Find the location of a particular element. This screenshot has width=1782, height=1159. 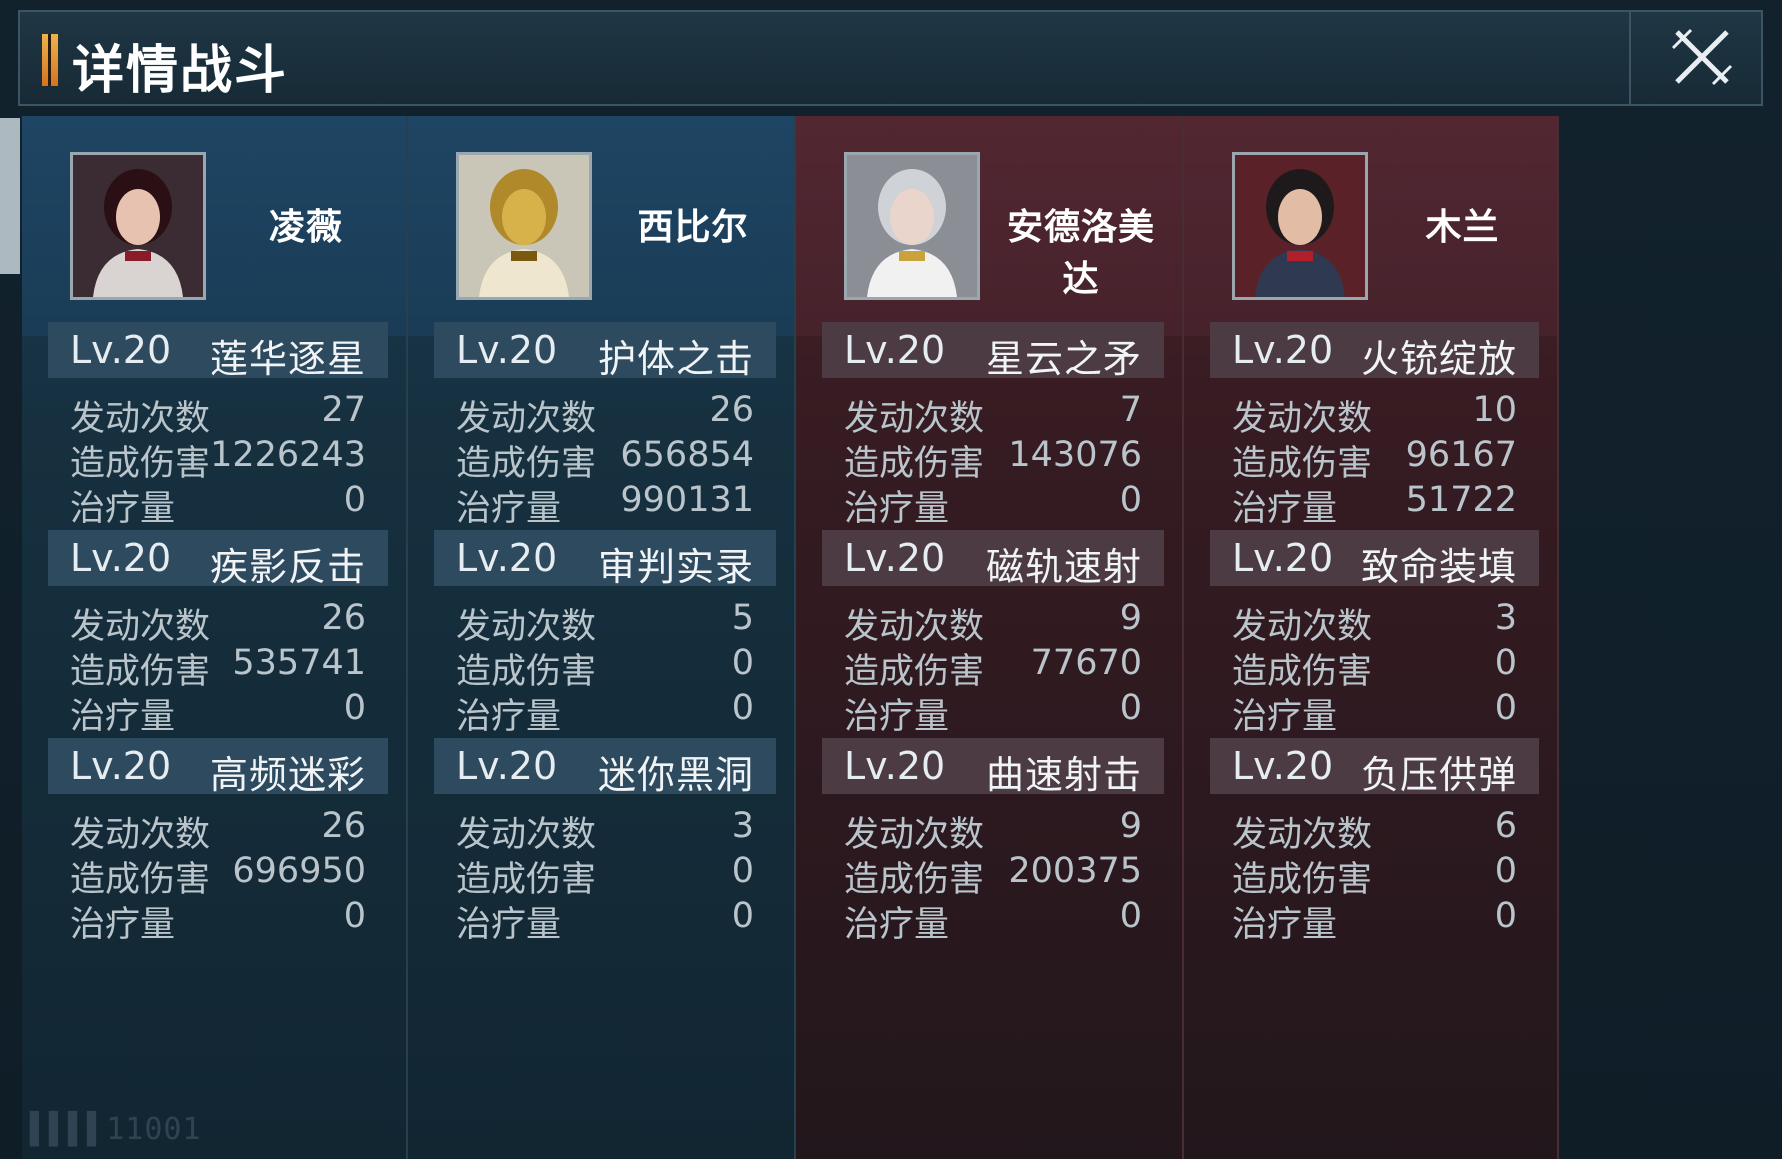

skill-name: 曲速射击 is located at coordinates (1063, 775).